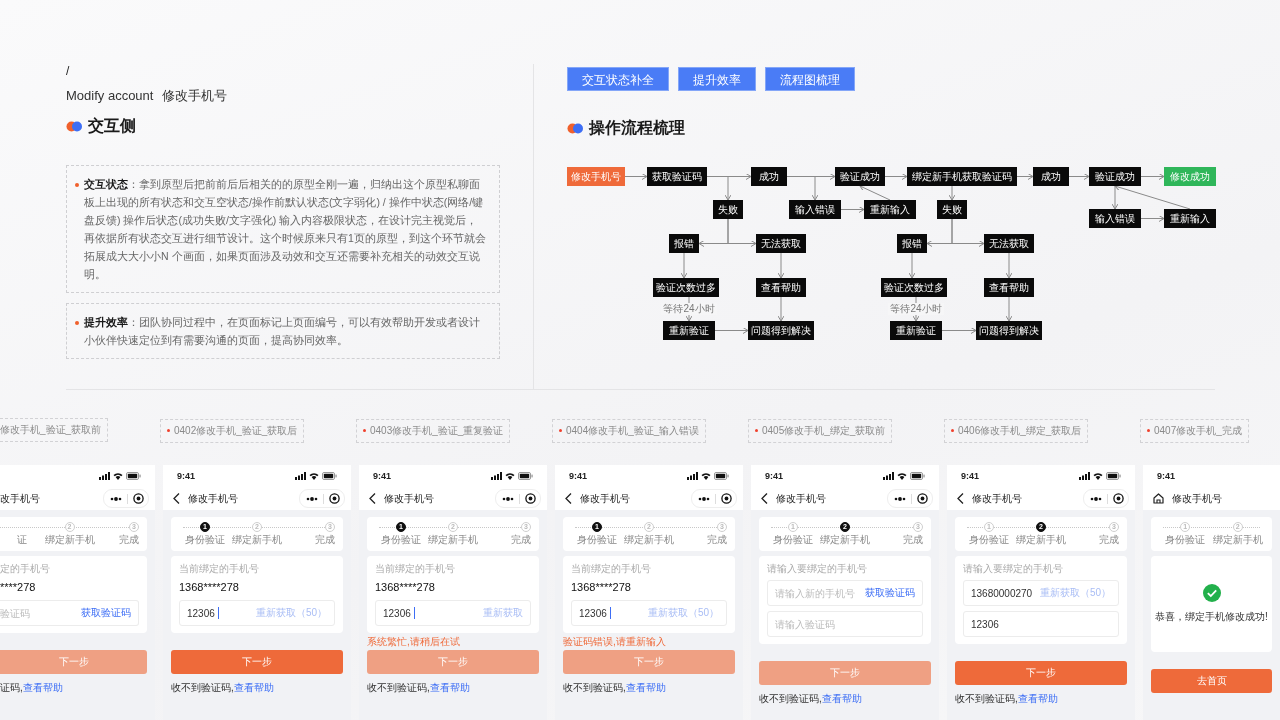  Describe the element at coordinates (112, 125) in the screenshot. I see `section-heading: 交互侧` at that location.